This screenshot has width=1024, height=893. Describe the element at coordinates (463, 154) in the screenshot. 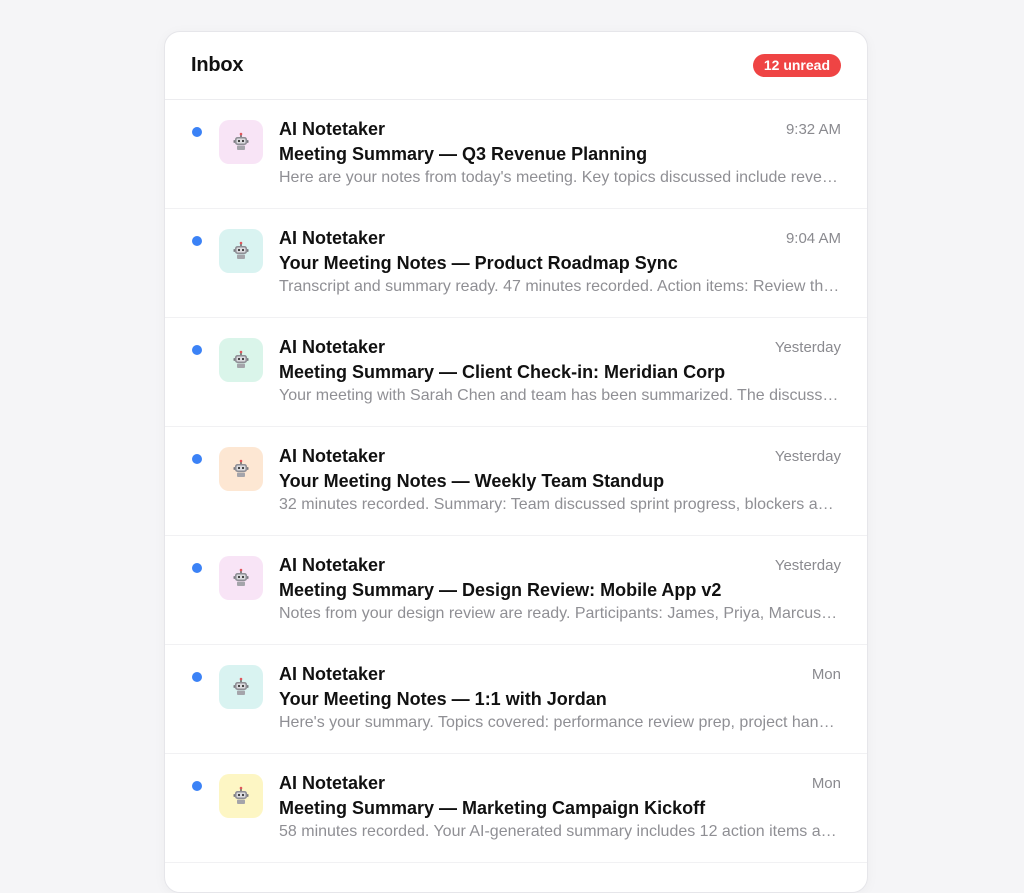

I see `email-subject: Meeting Summary — Q3 Revenue Planning` at that location.